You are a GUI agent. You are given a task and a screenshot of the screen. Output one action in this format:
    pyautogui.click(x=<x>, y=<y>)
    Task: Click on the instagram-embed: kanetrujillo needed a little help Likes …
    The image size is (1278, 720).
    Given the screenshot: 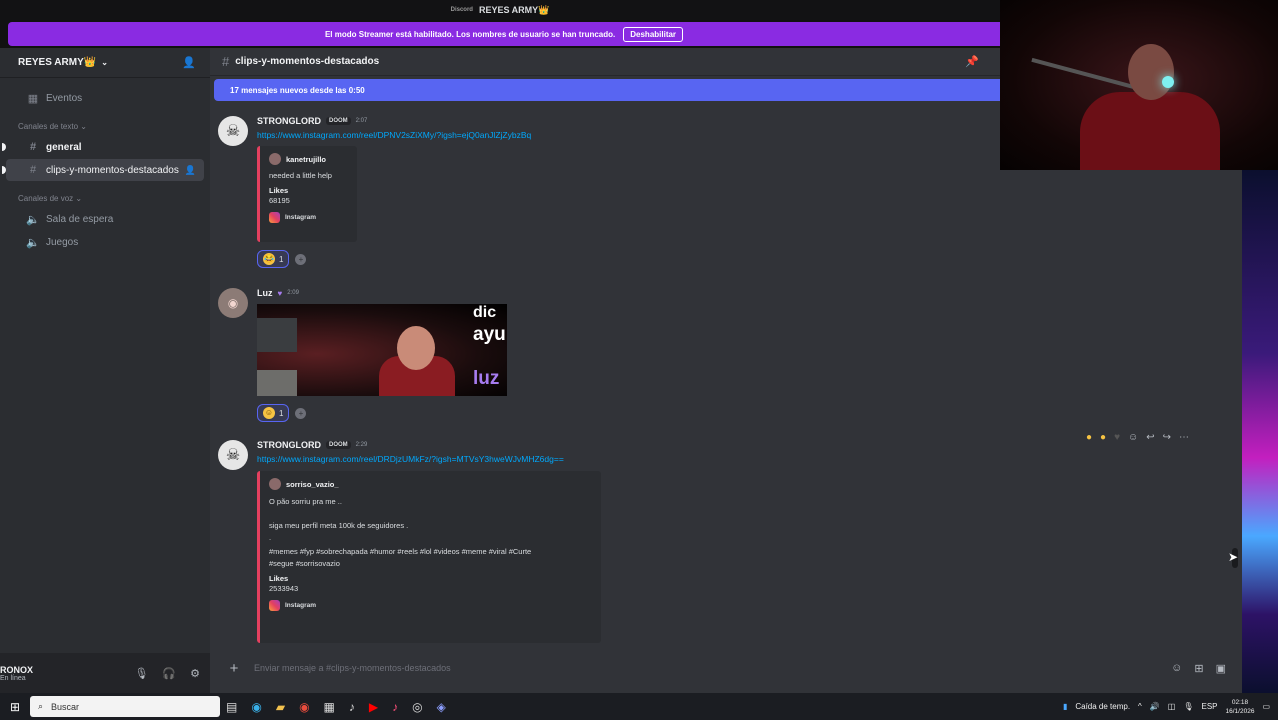 What is the action you would take?
    pyautogui.click(x=307, y=194)
    